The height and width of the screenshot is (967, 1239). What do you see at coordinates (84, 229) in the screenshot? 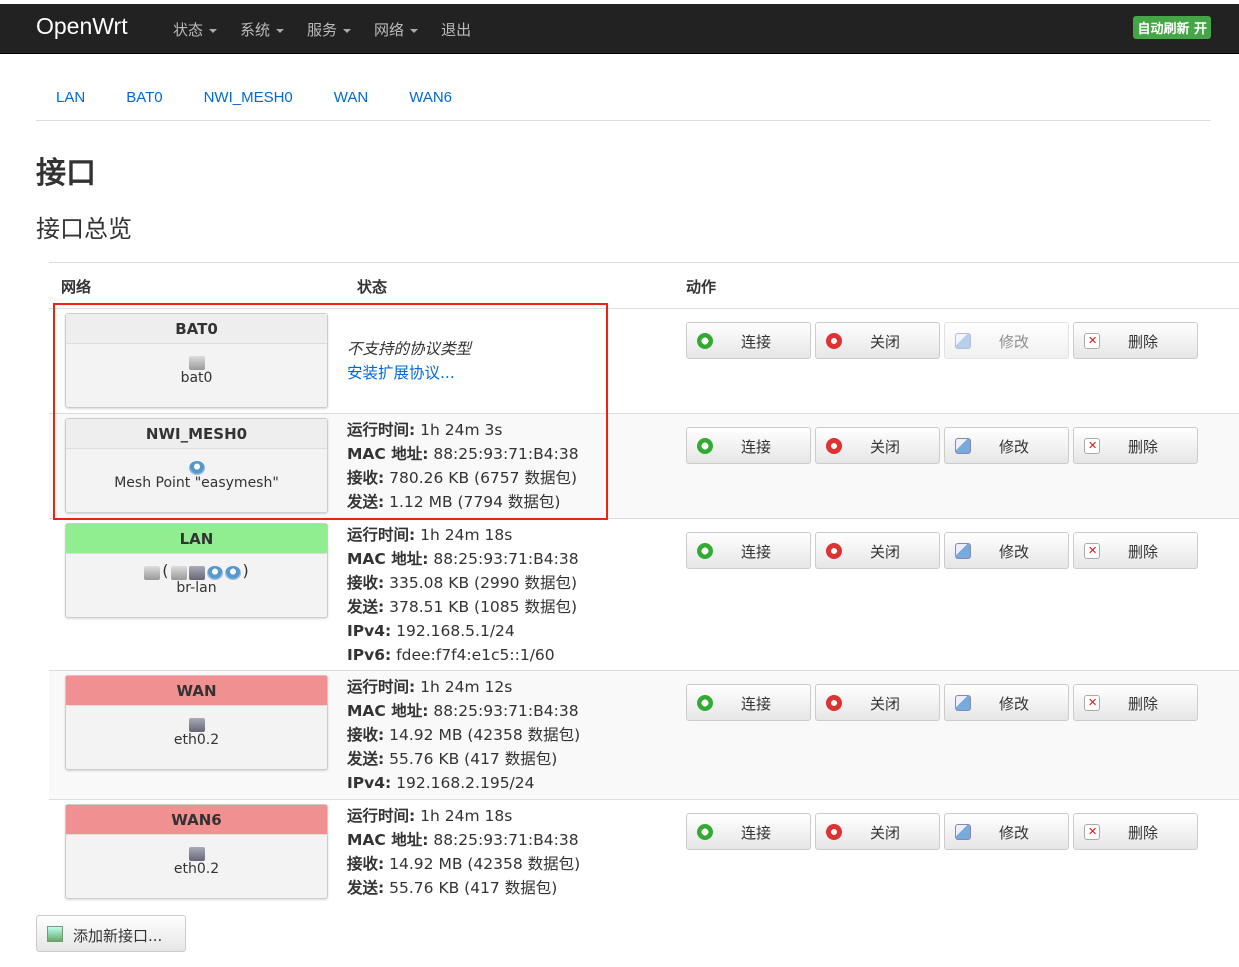
I see `section-title: 接口总览` at bounding box center [84, 229].